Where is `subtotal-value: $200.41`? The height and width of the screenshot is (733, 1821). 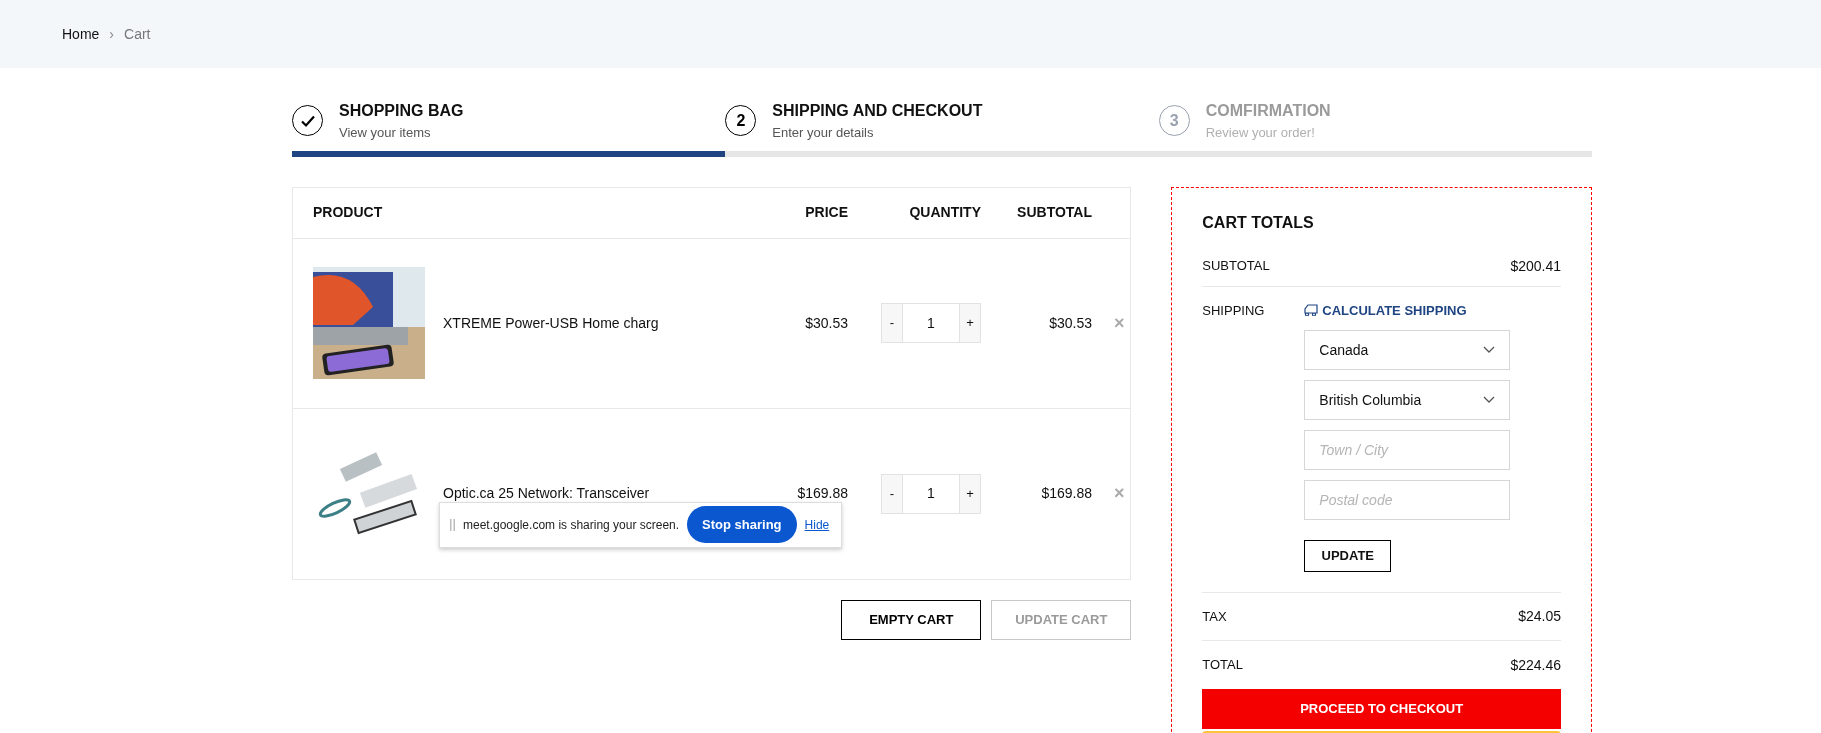 subtotal-value: $200.41 is located at coordinates (1535, 266).